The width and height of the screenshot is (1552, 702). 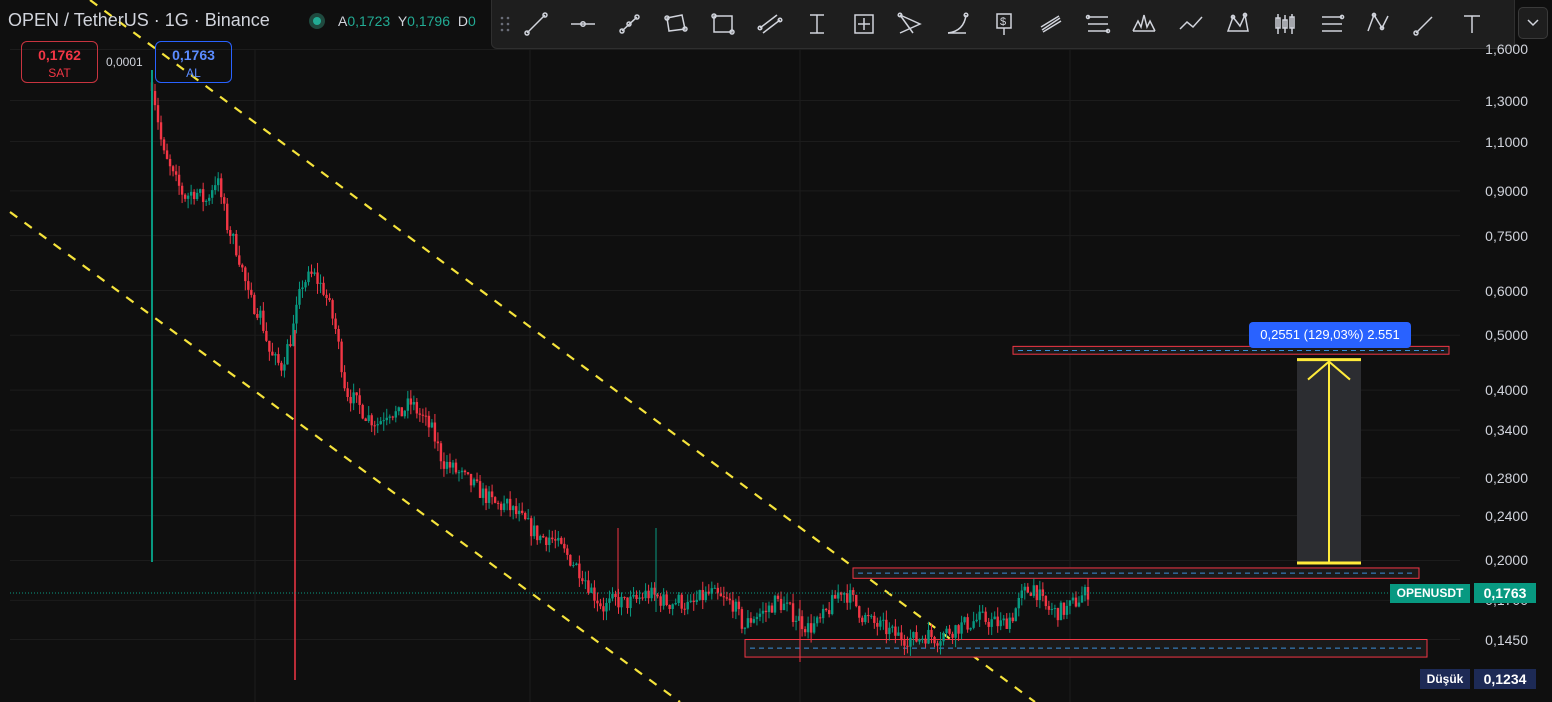 I want to click on toolbar-drag-handle-icon, so click(x=505, y=24).